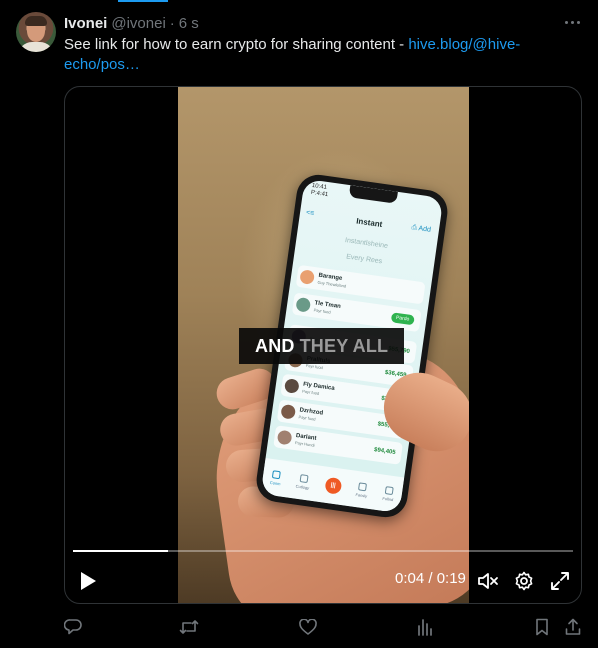  Describe the element at coordinates (189, 23) in the screenshot. I see `tweet-timestamp: 6 s` at that location.